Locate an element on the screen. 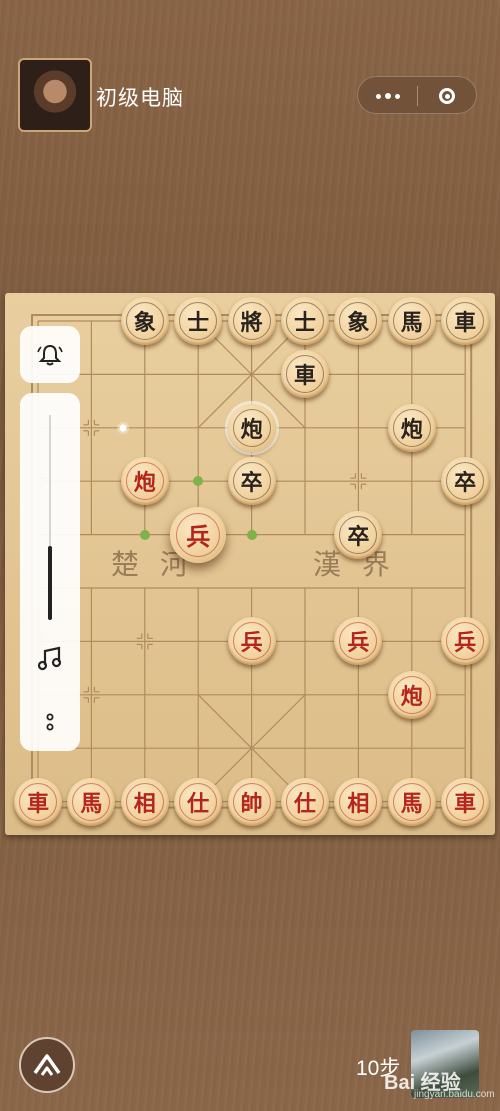  watermark-url: jingyan.baidu.com is located at coordinates (454, 1094).